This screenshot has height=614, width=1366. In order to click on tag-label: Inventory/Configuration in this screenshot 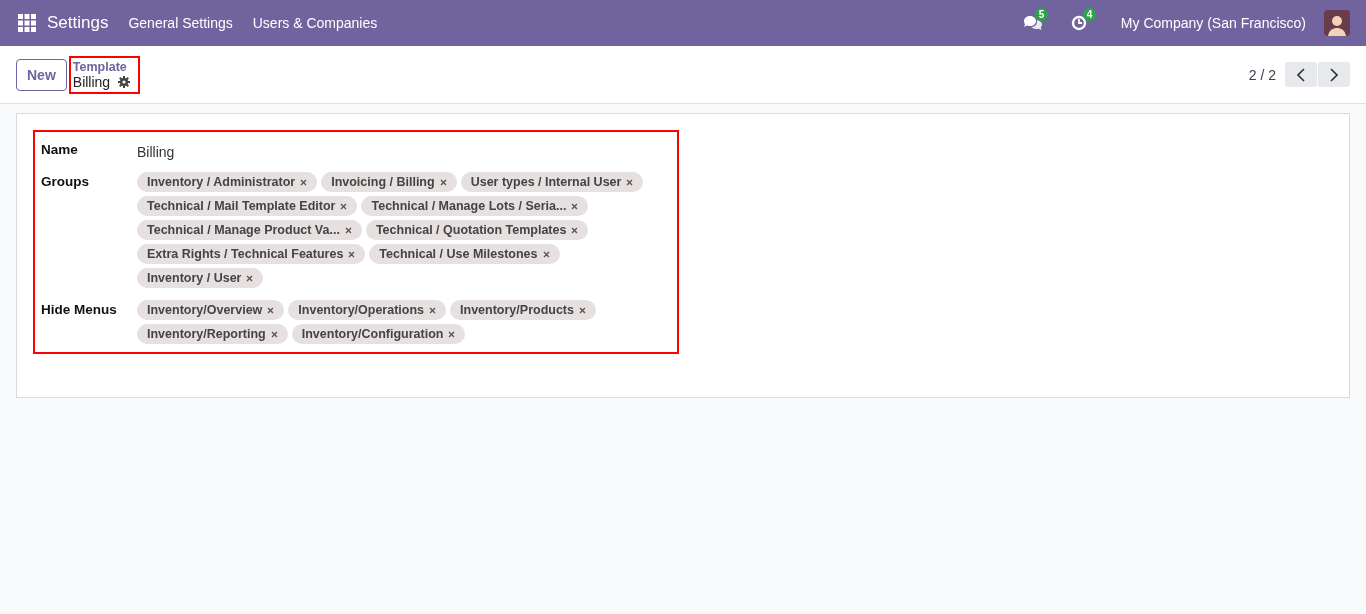, I will do `click(372, 334)`.